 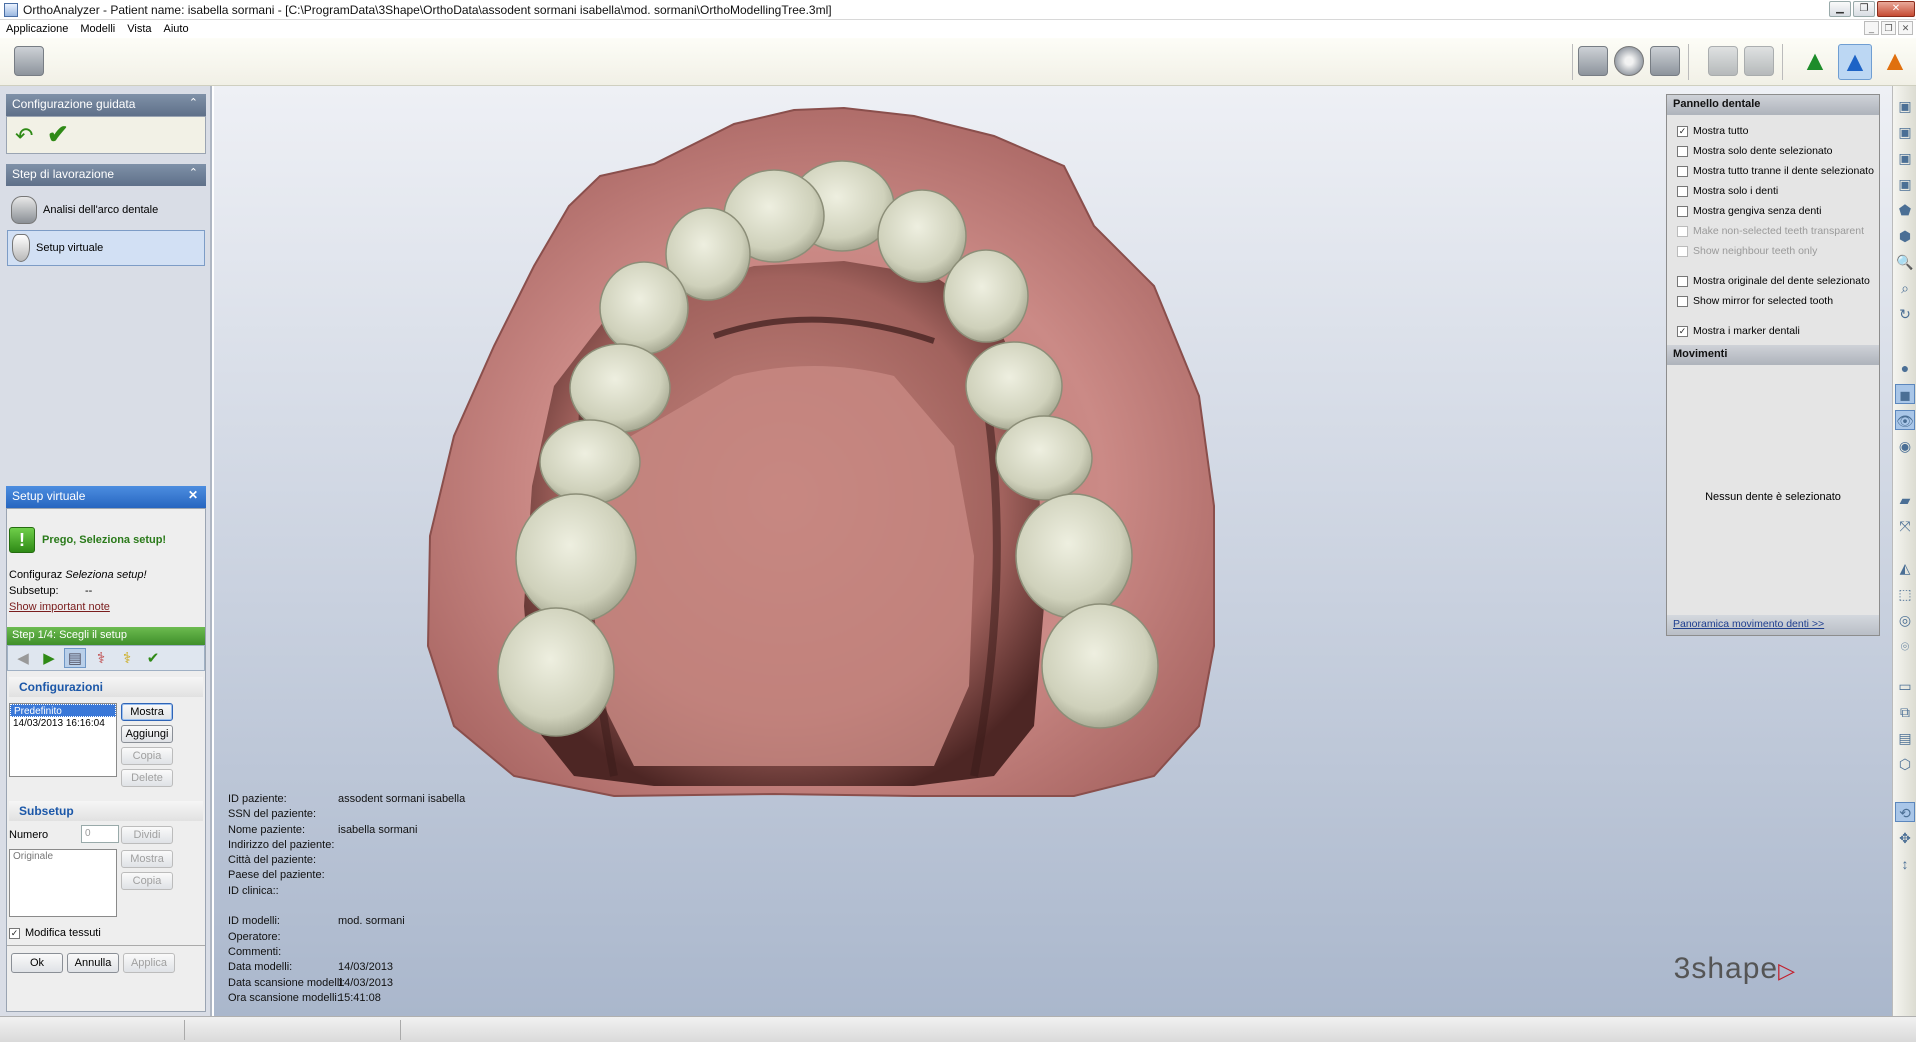 What do you see at coordinates (1748, 624) in the screenshot?
I see `movement-overview-link: Panoramica movimento denti >>` at bounding box center [1748, 624].